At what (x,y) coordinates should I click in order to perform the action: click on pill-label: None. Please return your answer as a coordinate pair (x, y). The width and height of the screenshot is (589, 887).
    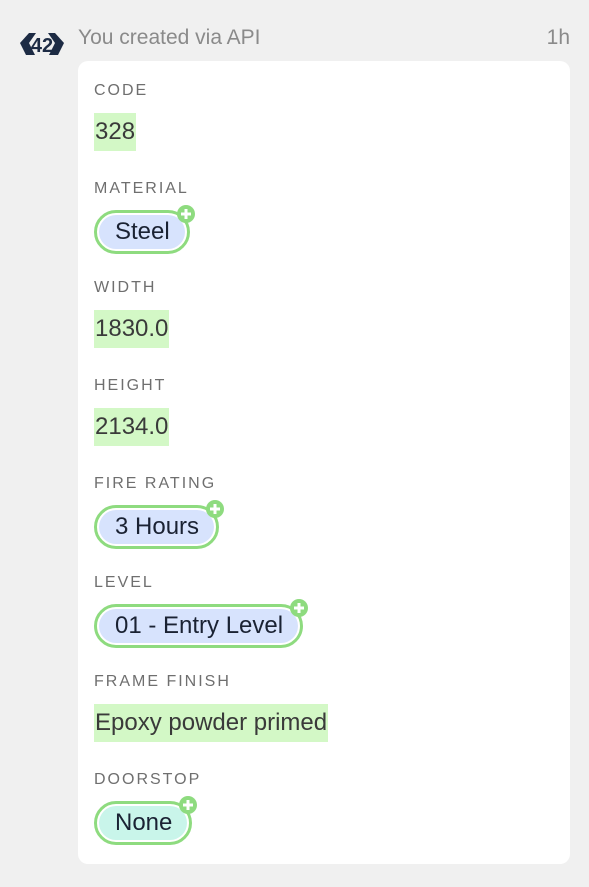
    Looking at the image, I should click on (143, 823).